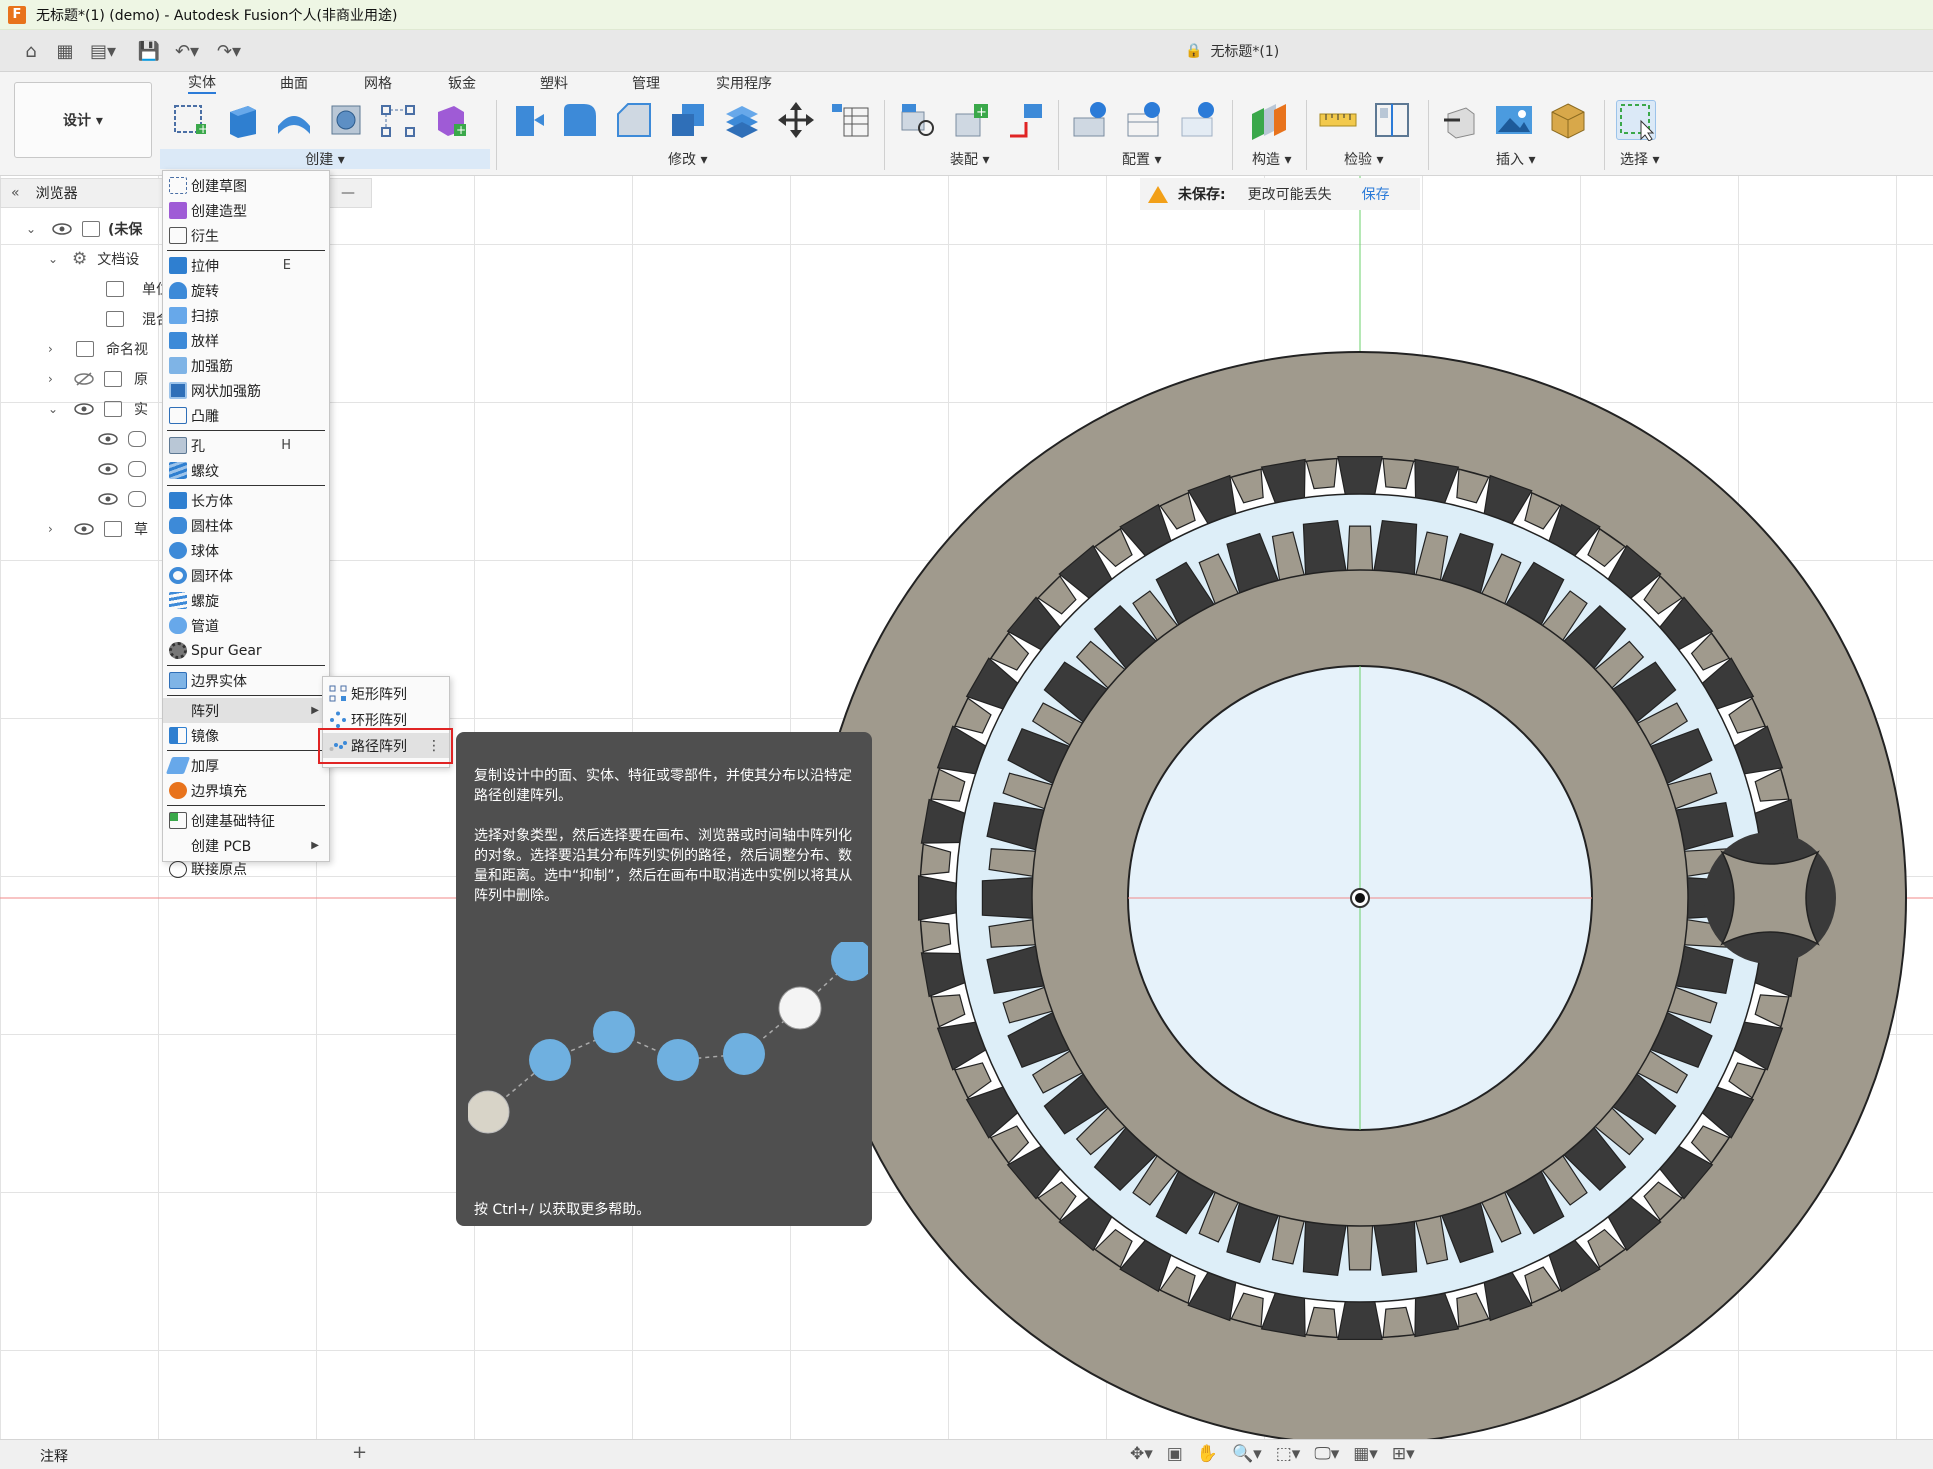 This screenshot has height=1469, width=1933. Describe the element at coordinates (742, 120) in the screenshot. I see `combine-tool-icon` at that location.